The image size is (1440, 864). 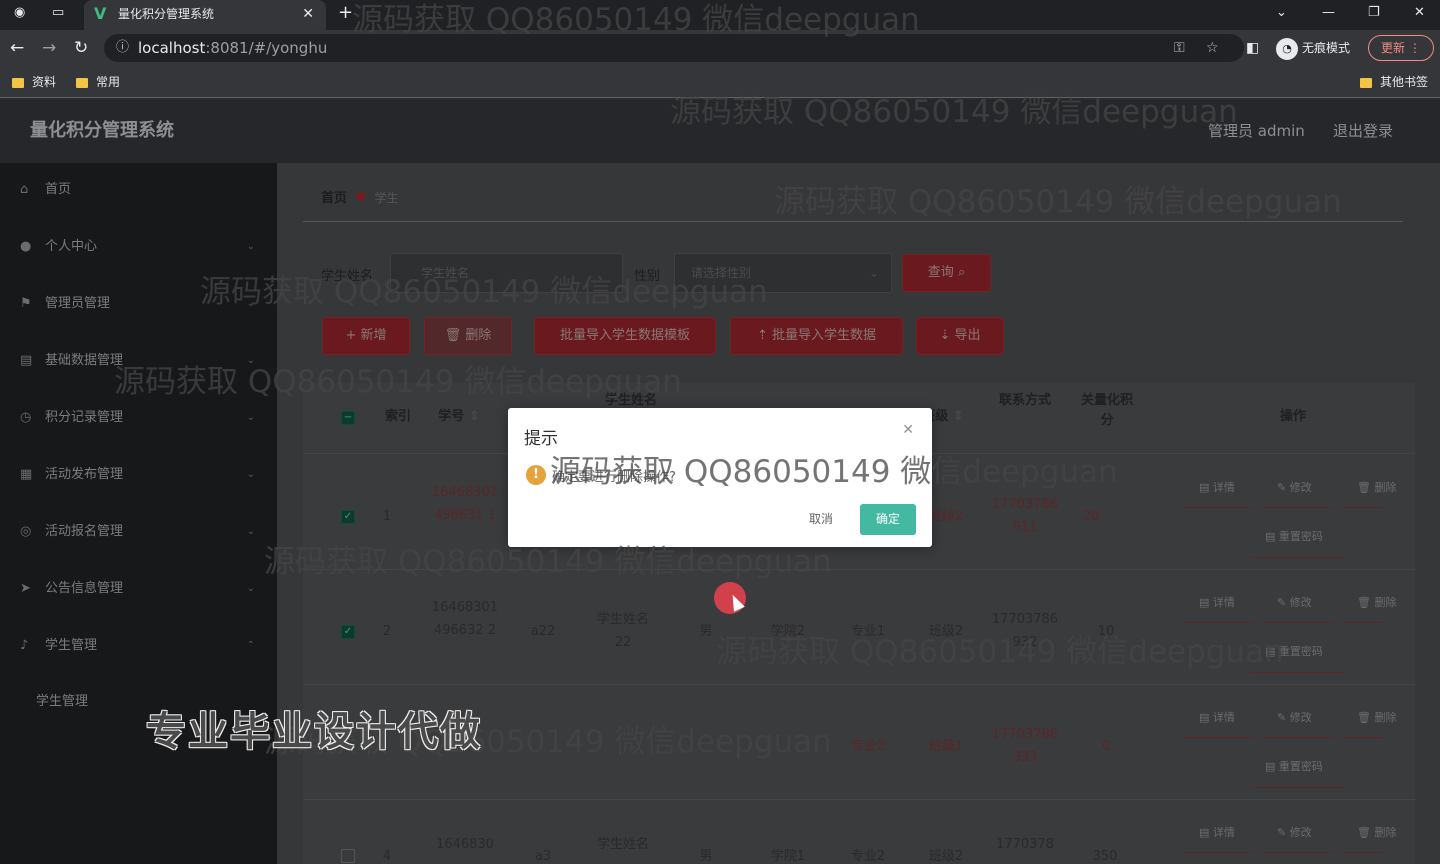 I want to click on breadcrumb: 首页 ♥ 学生, so click(x=360, y=196).